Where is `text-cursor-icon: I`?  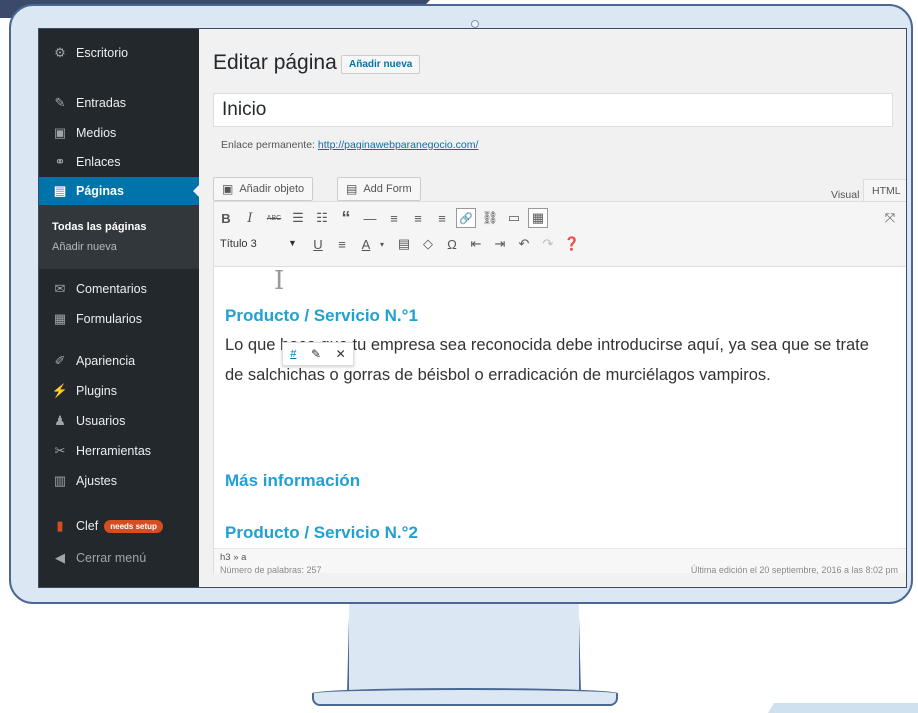
text-cursor-icon: I is located at coordinates (279, 281).